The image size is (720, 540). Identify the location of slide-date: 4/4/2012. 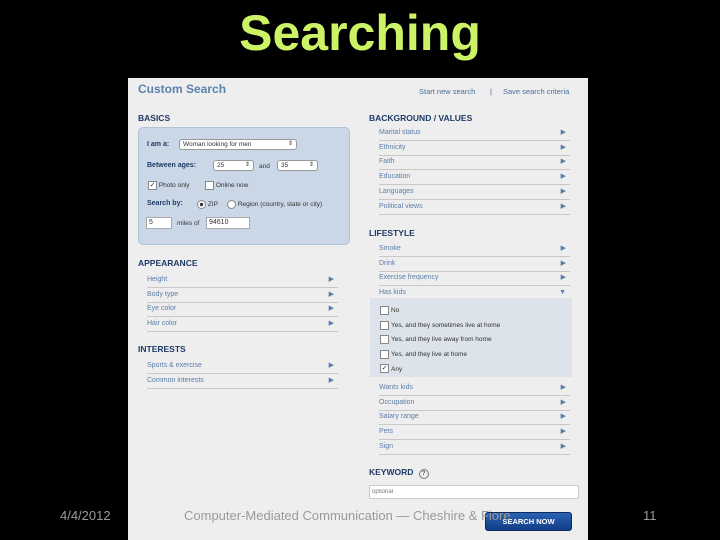
(85, 515).